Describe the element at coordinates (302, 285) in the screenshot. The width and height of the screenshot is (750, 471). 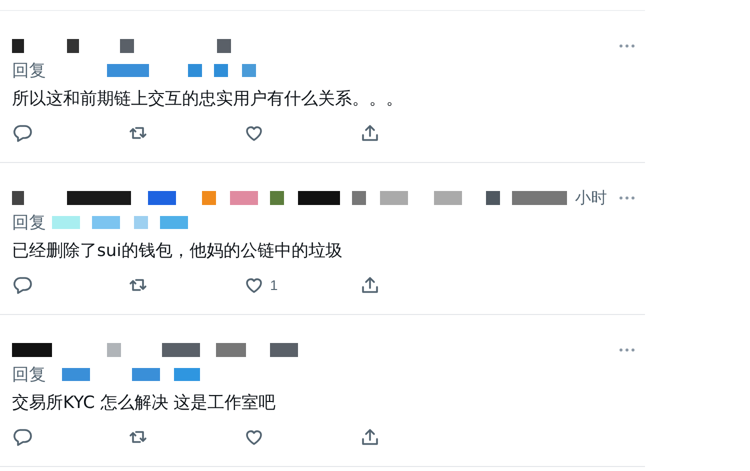
I see `like-button: 1` at that location.